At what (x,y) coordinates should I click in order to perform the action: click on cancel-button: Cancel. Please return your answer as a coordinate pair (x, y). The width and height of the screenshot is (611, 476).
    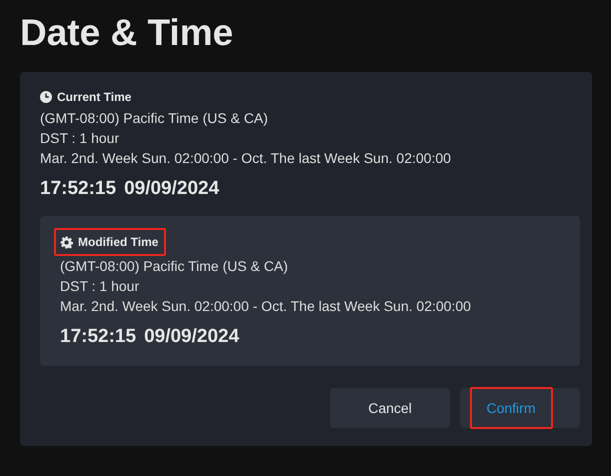
    Looking at the image, I should click on (390, 408).